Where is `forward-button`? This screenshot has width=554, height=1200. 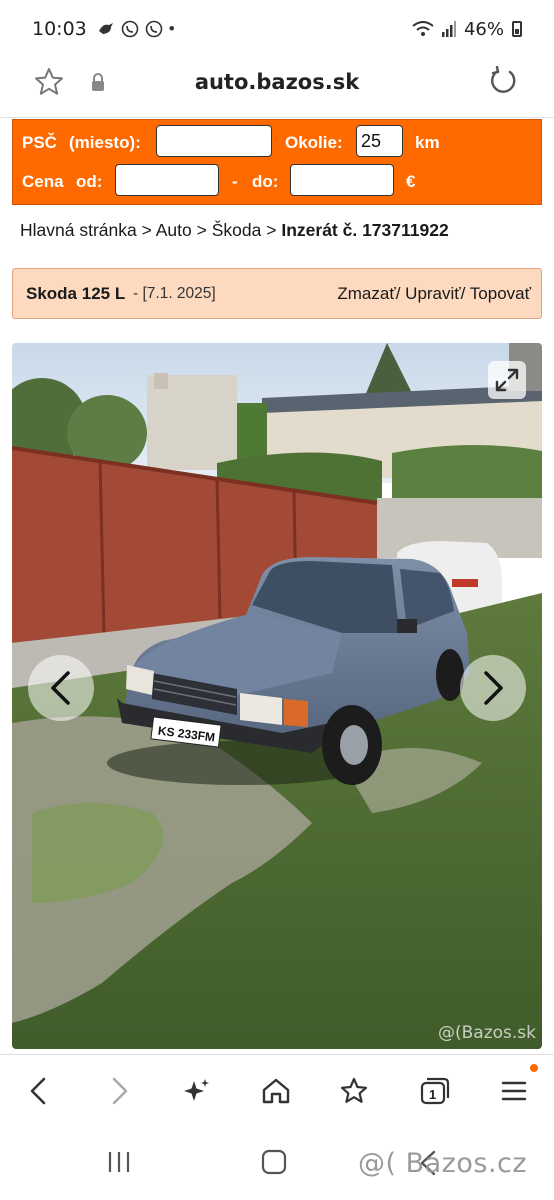 forward-button is located at coordinates (120, 1091).